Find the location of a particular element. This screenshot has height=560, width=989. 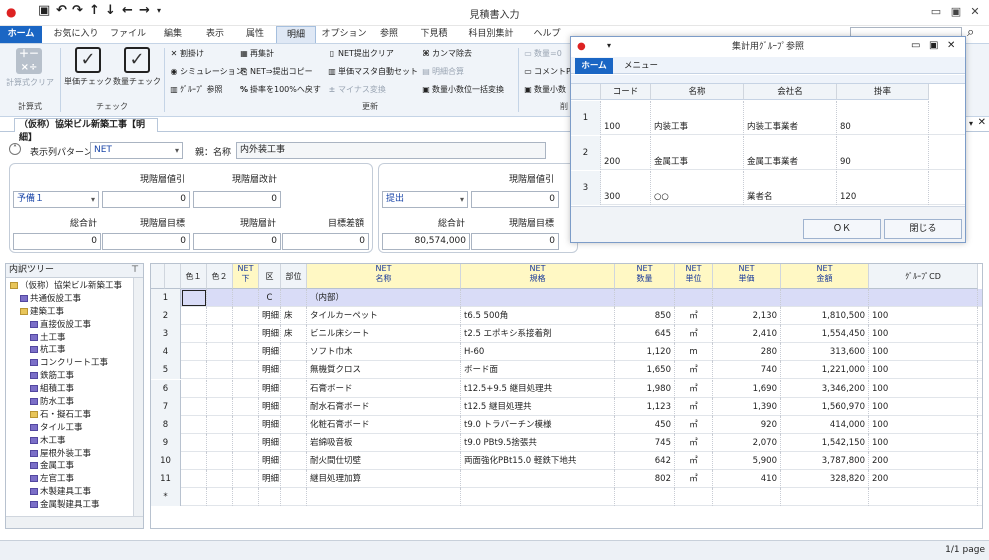

header-spec: NET 規格 is located at coordinates (538, 276).